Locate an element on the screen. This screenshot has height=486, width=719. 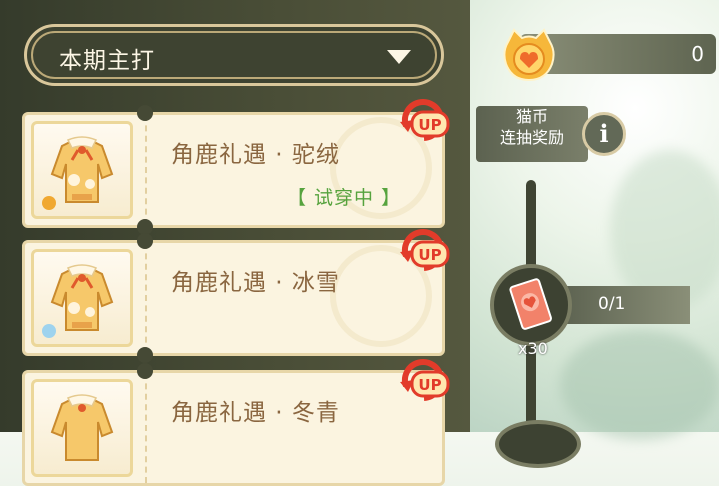
jacket-icon is located at coordinates (82, 427).